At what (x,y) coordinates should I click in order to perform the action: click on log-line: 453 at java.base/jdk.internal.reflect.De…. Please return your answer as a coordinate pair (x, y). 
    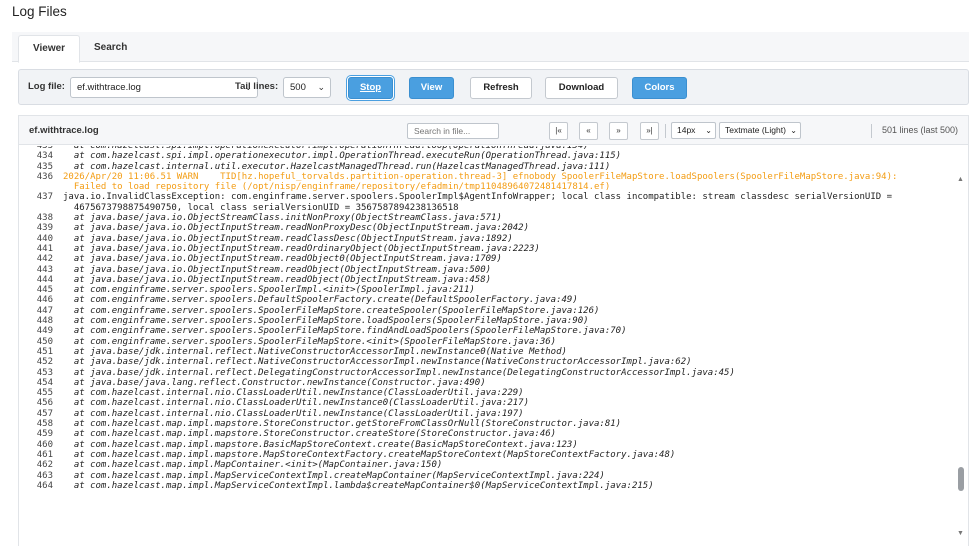
    Looking at the image, I should click on (487, 373).